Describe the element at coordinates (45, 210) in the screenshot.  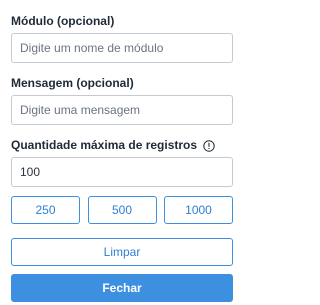
I see `preset-250-button: 250` at that location.